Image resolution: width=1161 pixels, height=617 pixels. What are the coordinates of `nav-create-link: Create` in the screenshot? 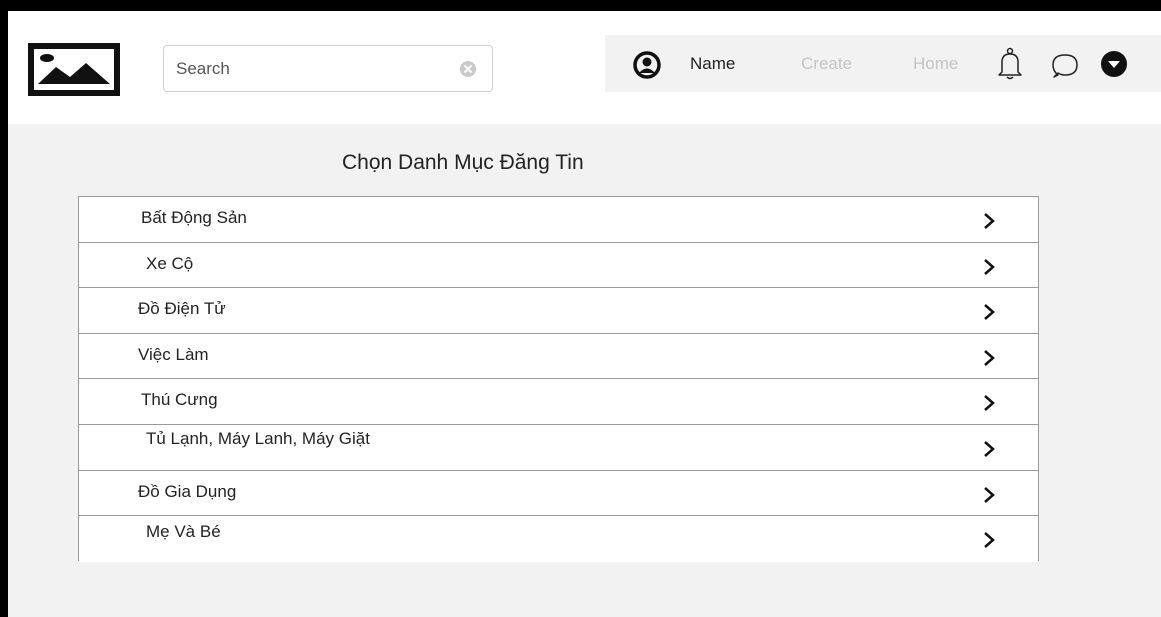 It's located at (826, 63).